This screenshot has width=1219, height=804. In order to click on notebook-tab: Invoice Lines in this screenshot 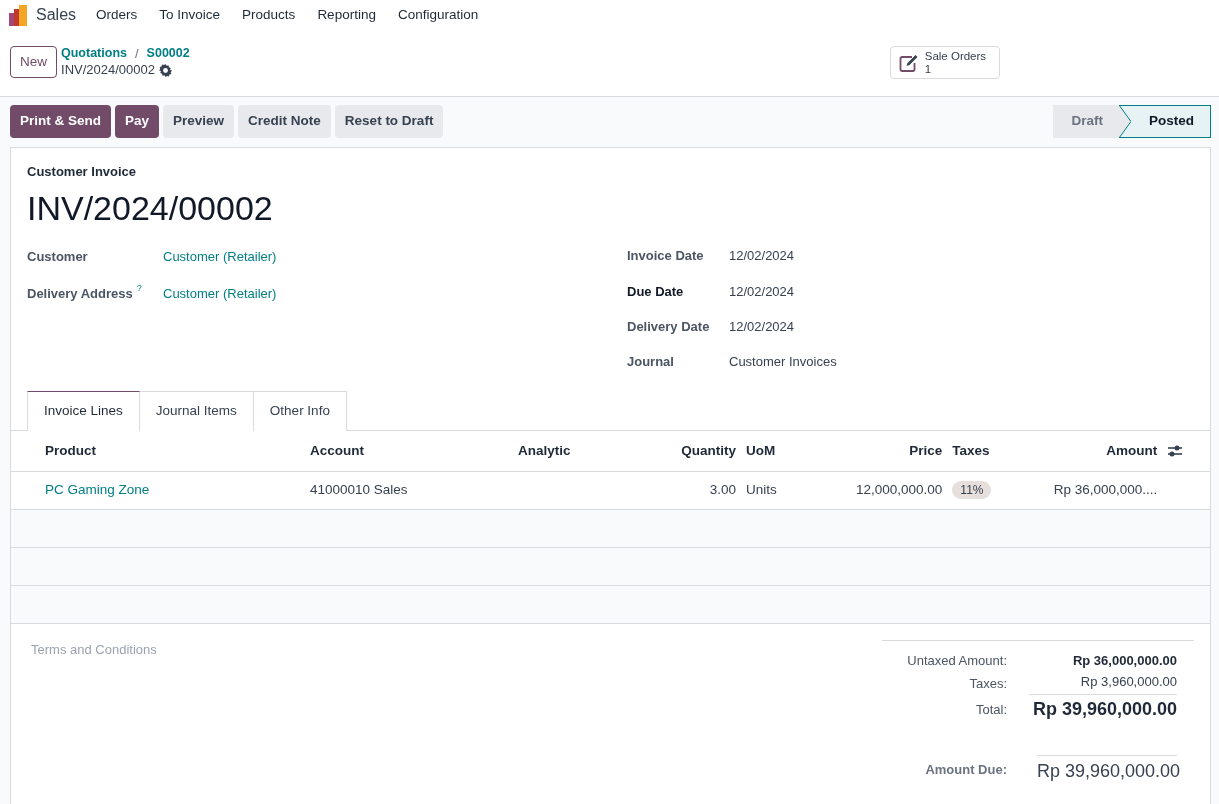, I will do `click(83, 411)`.